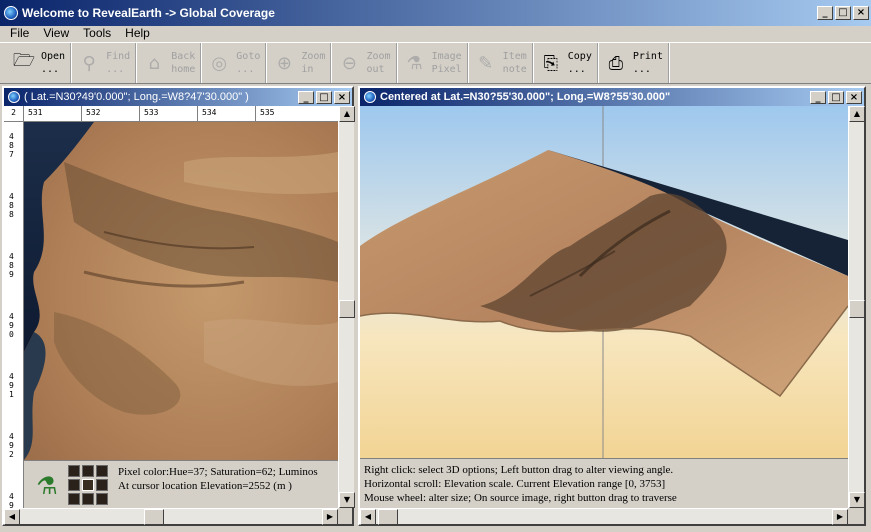  What do you see at coordinates (486, 63) in the screenshot?
I see `note-pin-icon: ✎` at bounding box center [486, 63].